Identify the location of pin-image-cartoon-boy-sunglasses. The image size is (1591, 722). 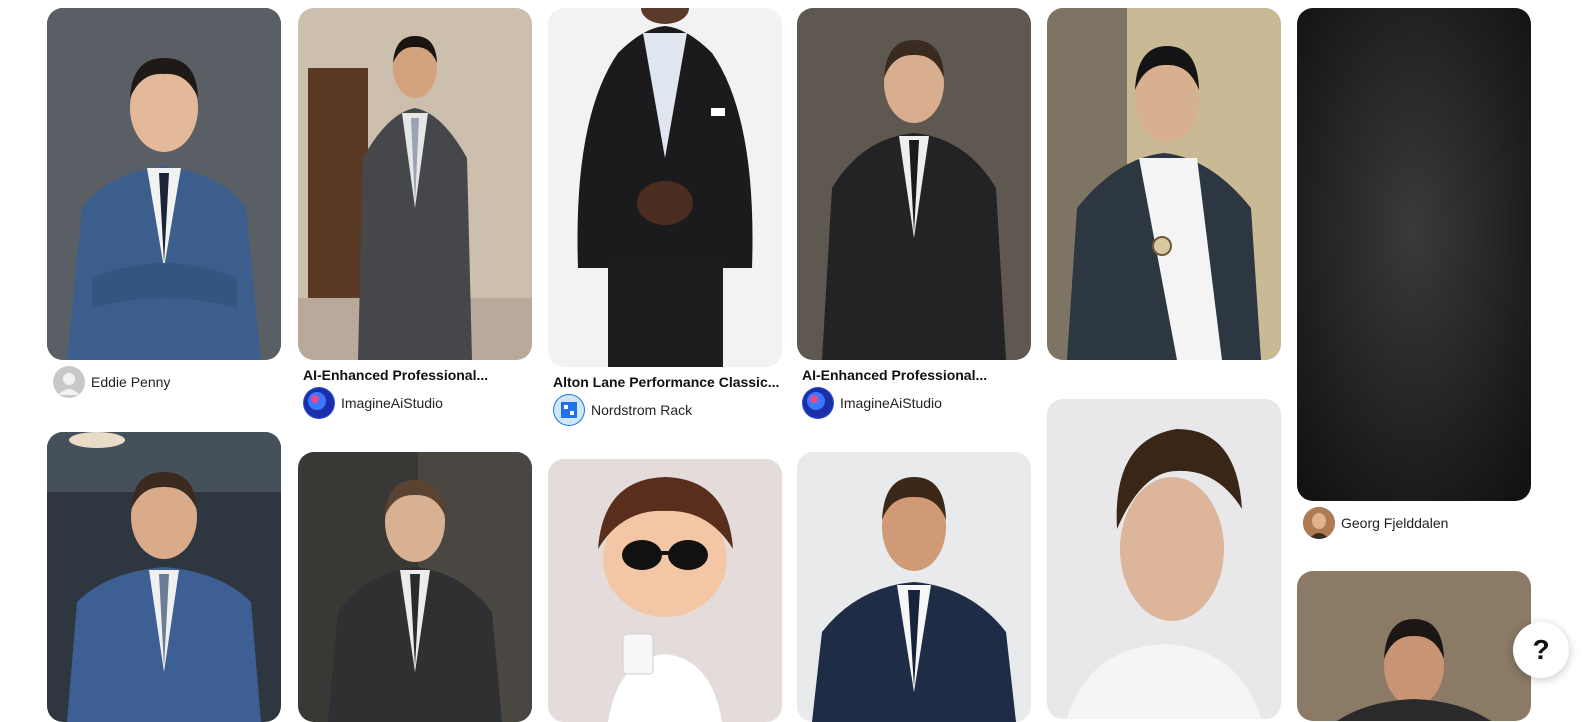
(665, 590).